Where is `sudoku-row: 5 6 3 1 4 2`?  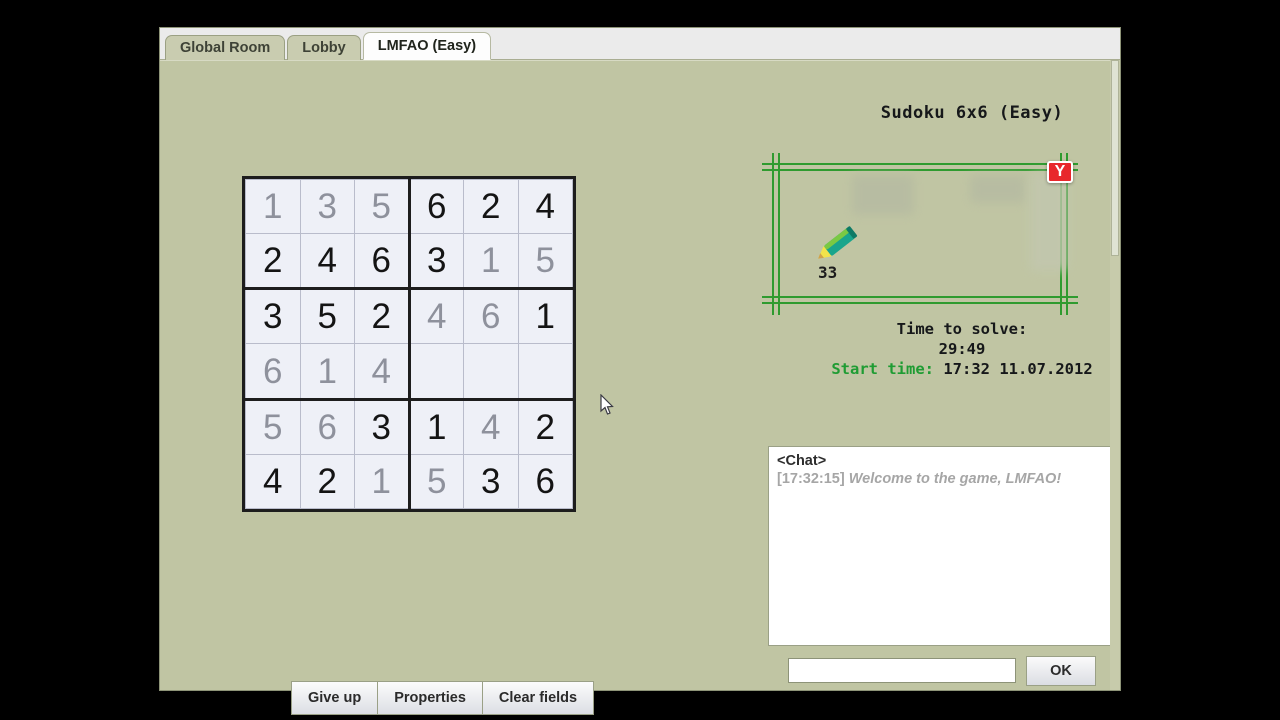
sudoku-row: 5 6 3 1 4 2 is located at coordinates (409, 427).